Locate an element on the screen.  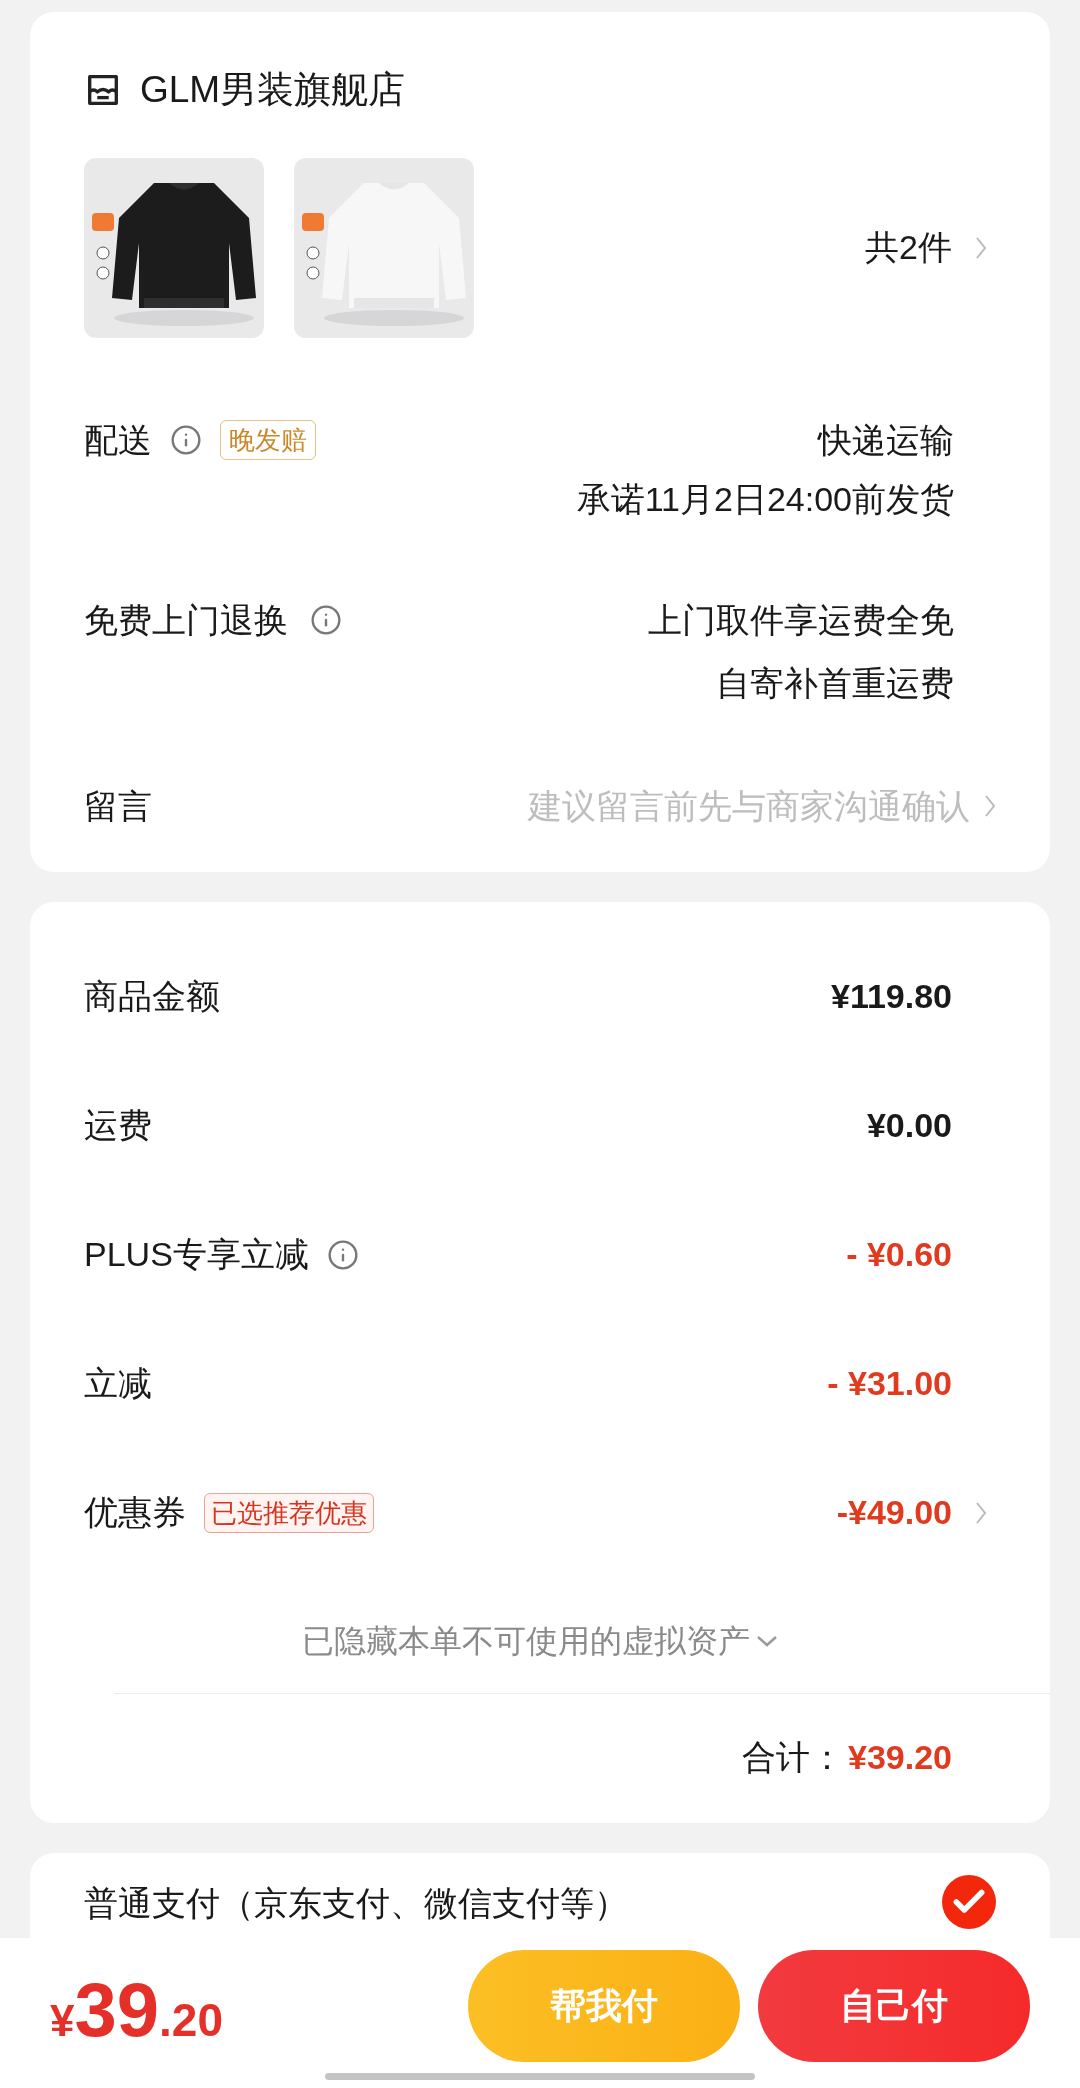
amount-label: 优惠券 is located at coordinates (135, 1512).